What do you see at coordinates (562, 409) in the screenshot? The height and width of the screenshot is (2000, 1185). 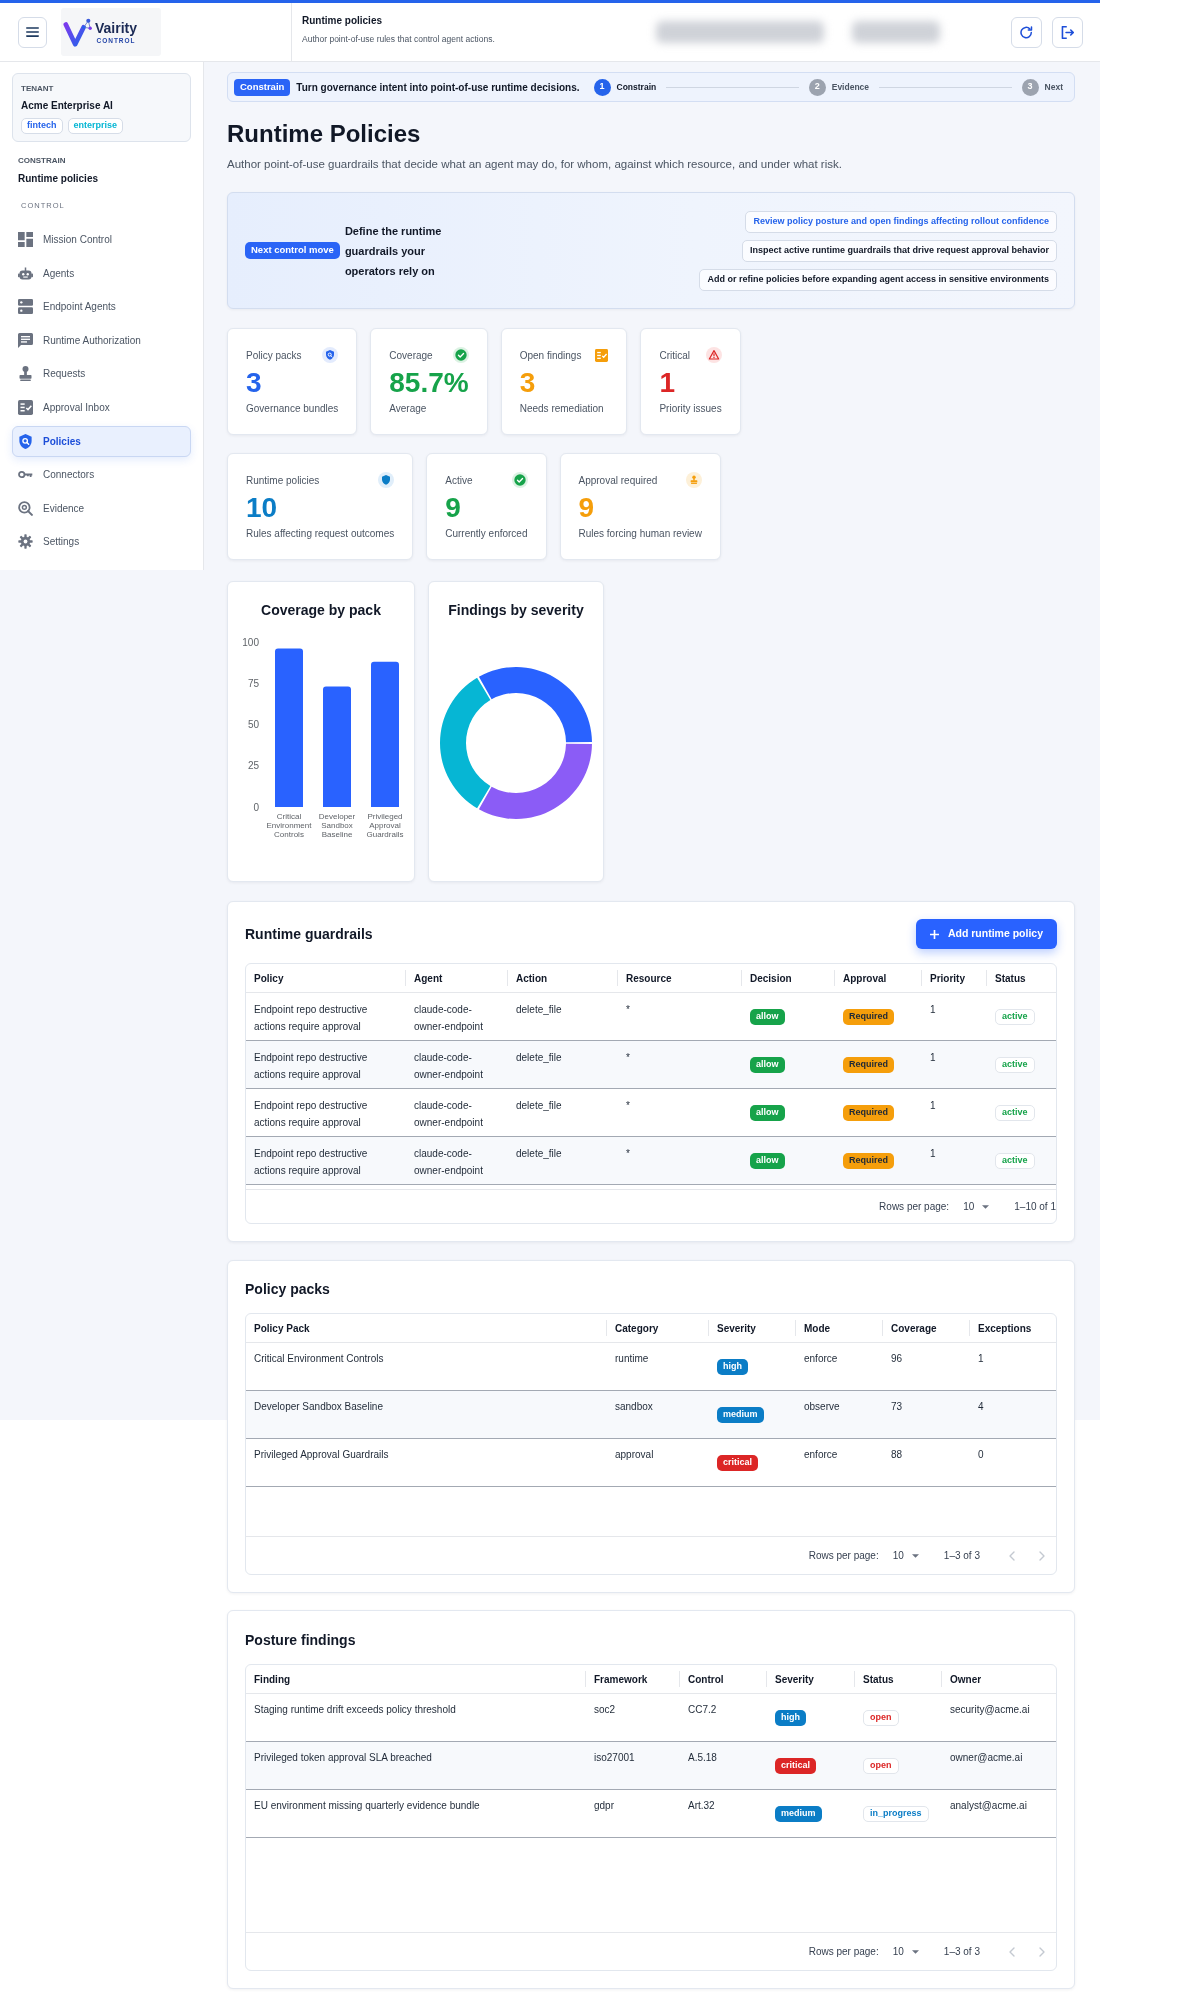 I see `stat-caption: Needs remediation` at bounding box center [562, 409].